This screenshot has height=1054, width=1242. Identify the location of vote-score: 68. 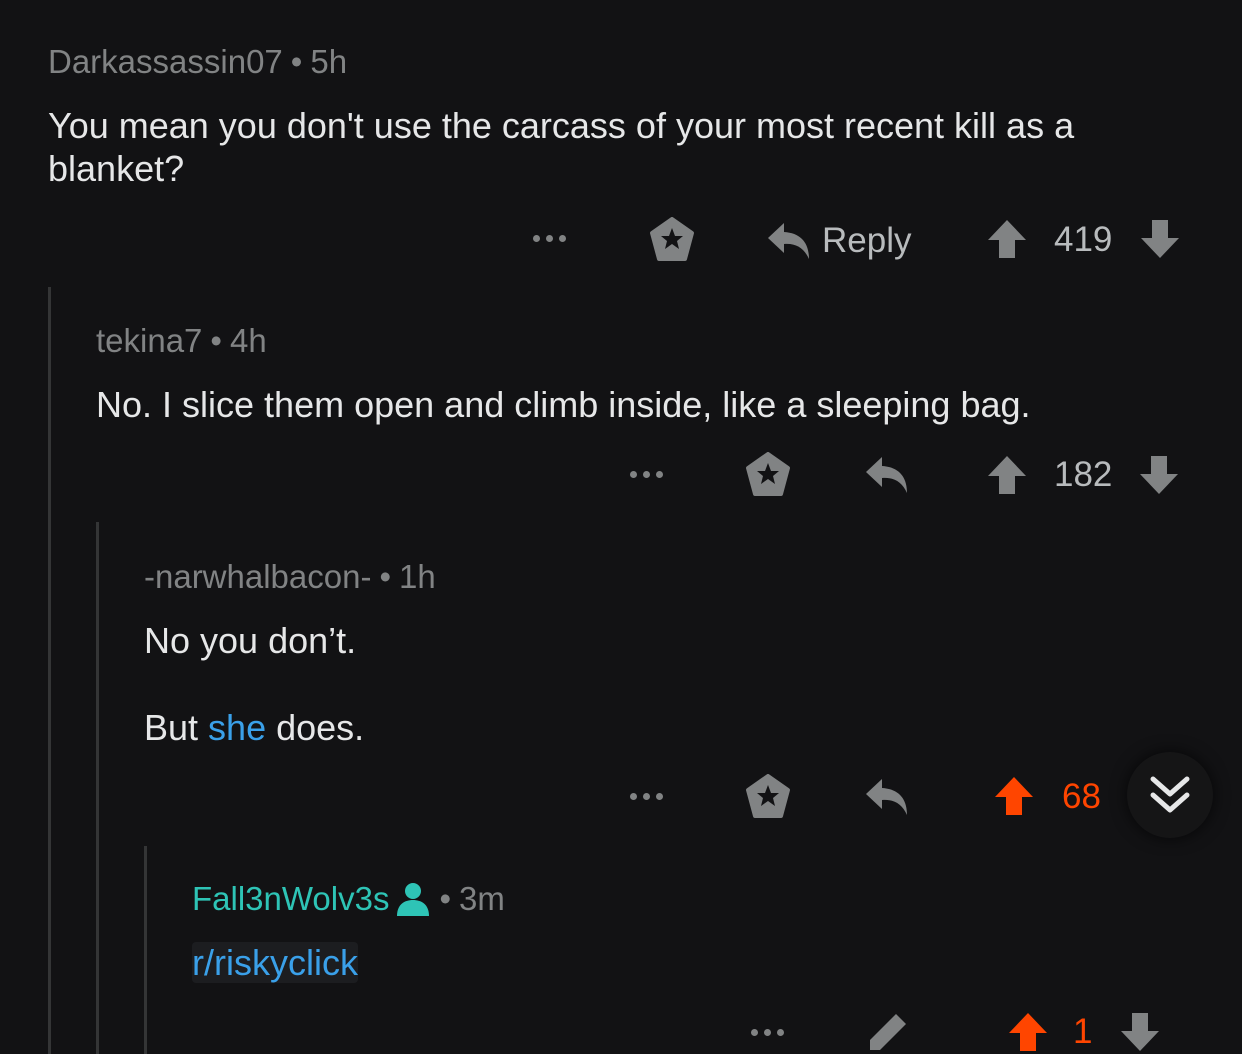
(1081, 796).